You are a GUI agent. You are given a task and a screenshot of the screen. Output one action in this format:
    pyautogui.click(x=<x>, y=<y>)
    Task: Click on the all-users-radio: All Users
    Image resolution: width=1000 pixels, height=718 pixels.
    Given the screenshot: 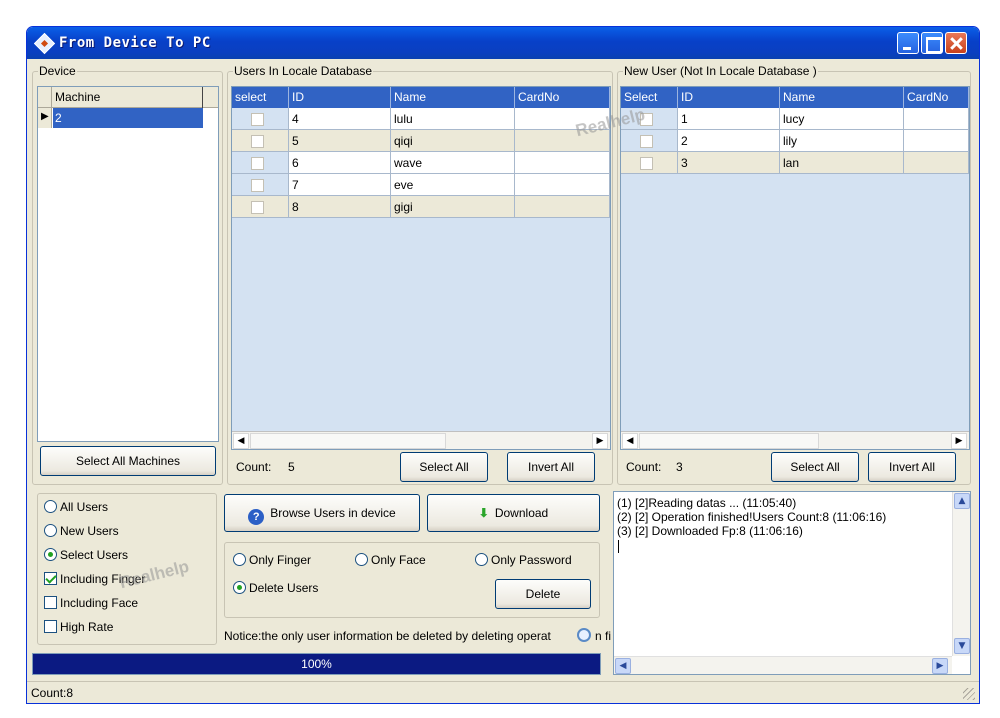 What is the action you would take?
    pyautogui.click(x=76, y=507)
    